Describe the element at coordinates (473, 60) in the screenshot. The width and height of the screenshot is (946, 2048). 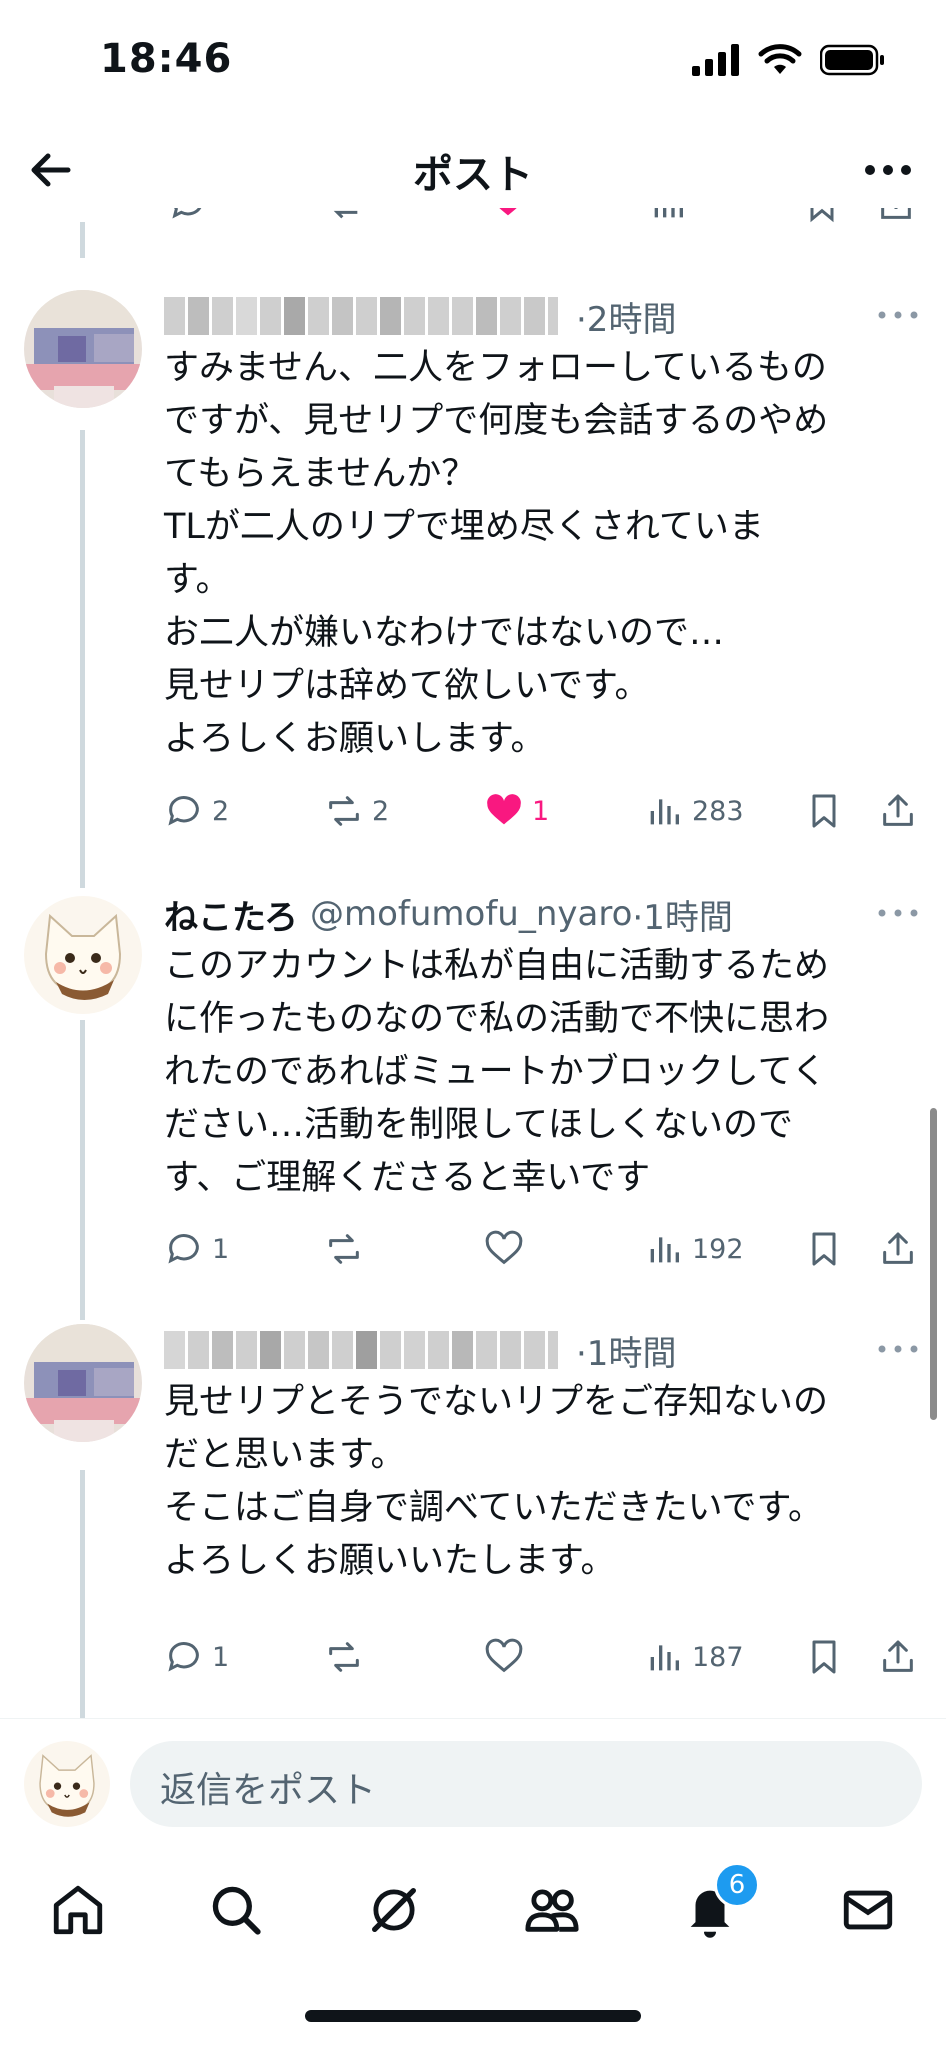
I see `status-bar: 18:46` at that location.